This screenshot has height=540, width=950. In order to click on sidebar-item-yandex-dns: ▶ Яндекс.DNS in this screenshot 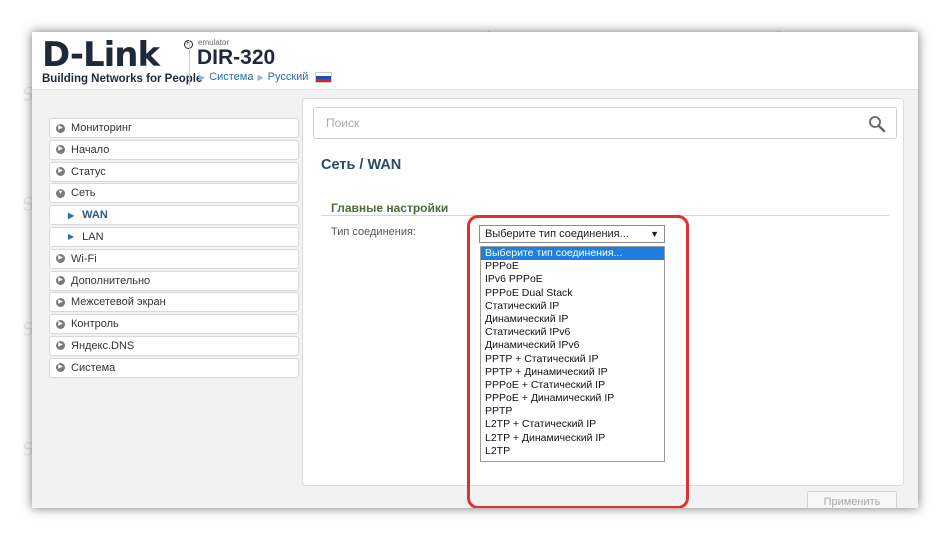, I will do `click(174, 345)`.